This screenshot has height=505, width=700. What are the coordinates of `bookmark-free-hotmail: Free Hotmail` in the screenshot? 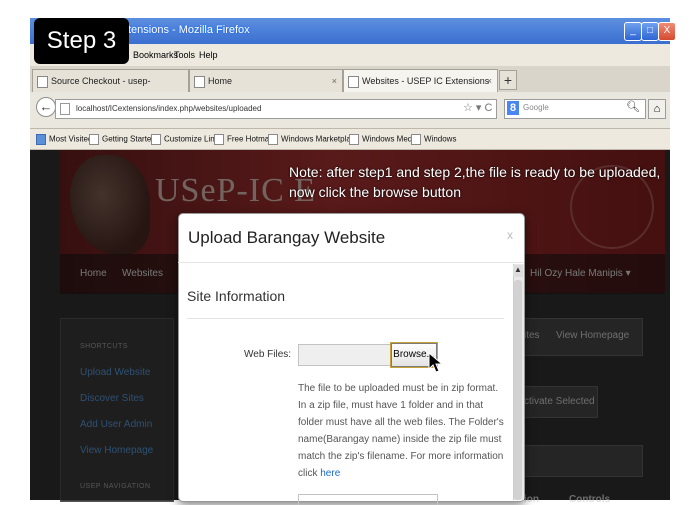 It's located at (243, 139).